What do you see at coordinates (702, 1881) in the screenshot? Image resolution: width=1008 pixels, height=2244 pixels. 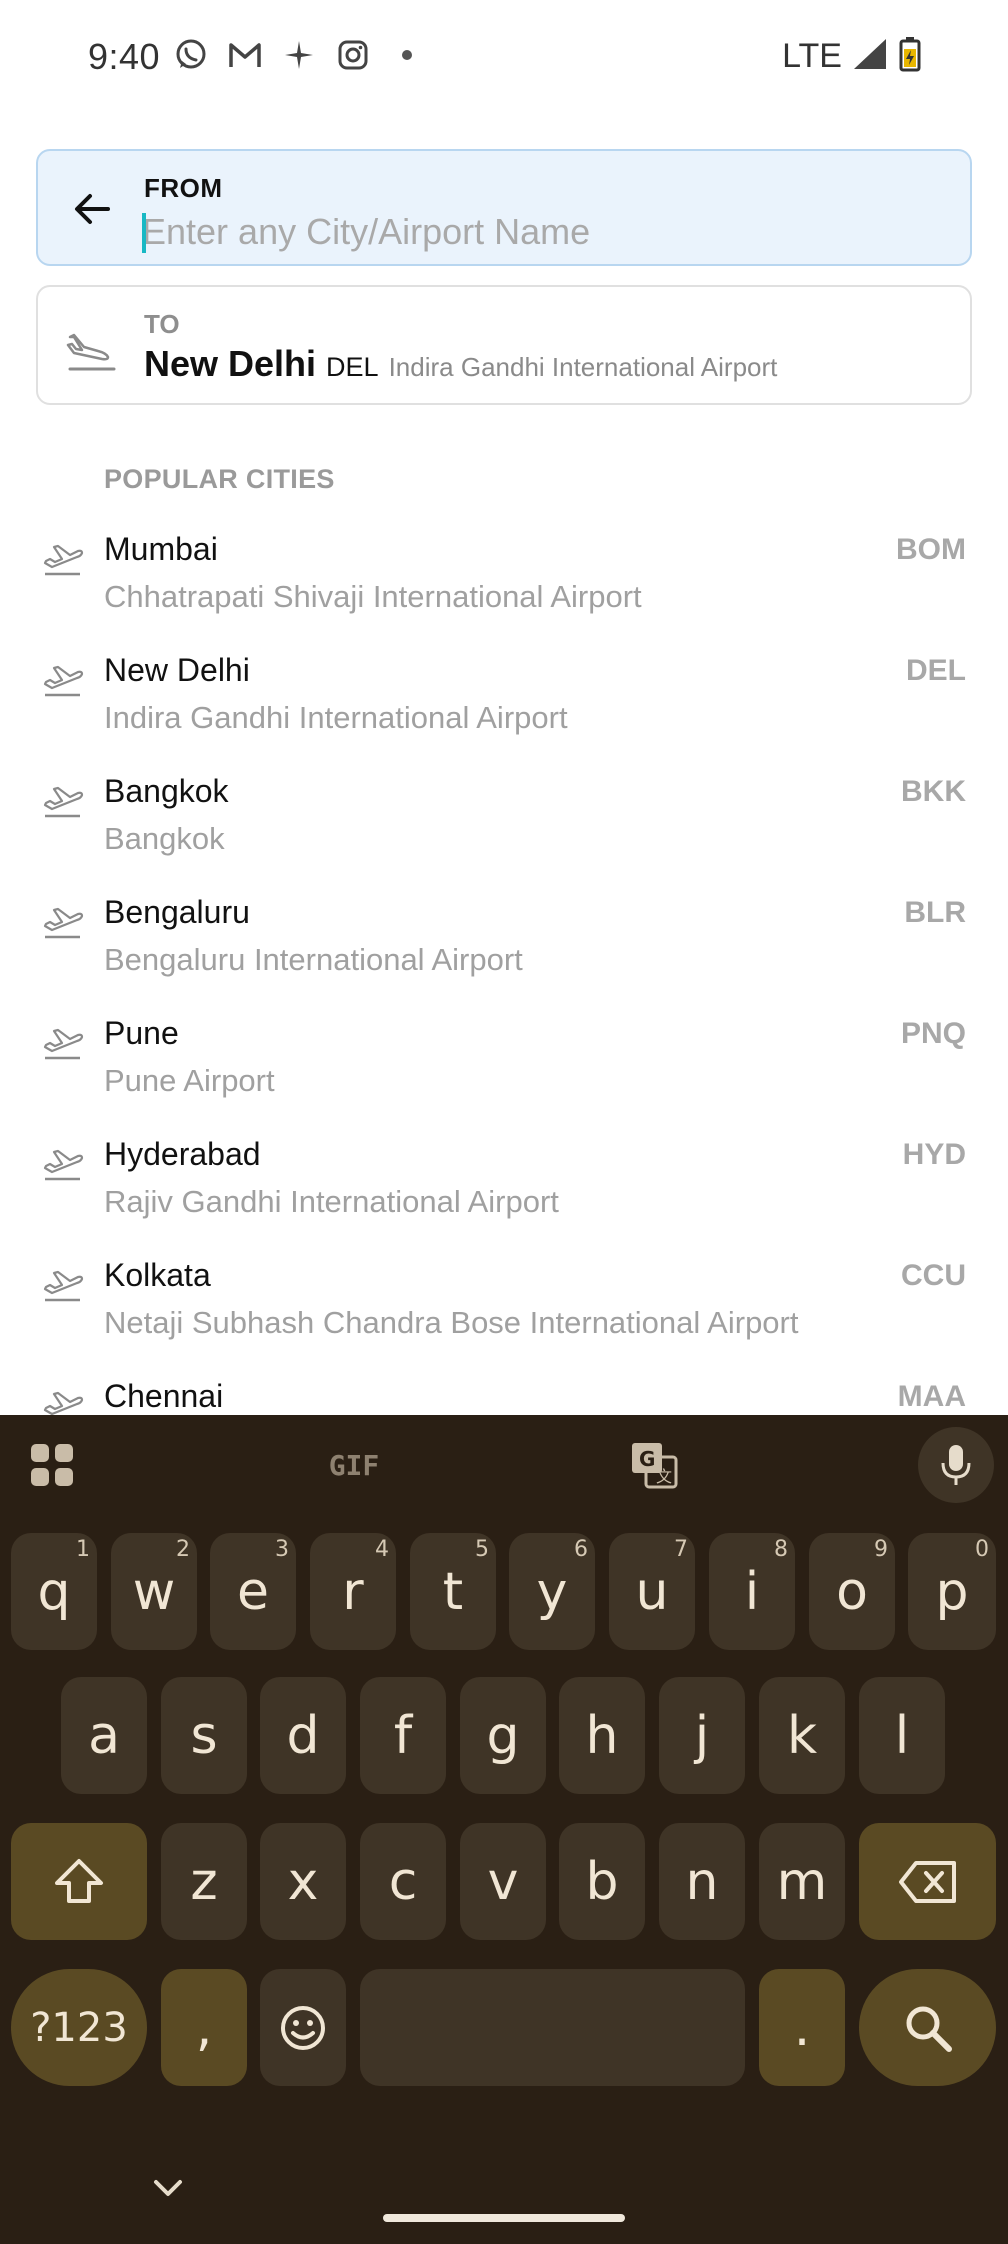 I see `key-n: n` at bounding box center [702, 1881].